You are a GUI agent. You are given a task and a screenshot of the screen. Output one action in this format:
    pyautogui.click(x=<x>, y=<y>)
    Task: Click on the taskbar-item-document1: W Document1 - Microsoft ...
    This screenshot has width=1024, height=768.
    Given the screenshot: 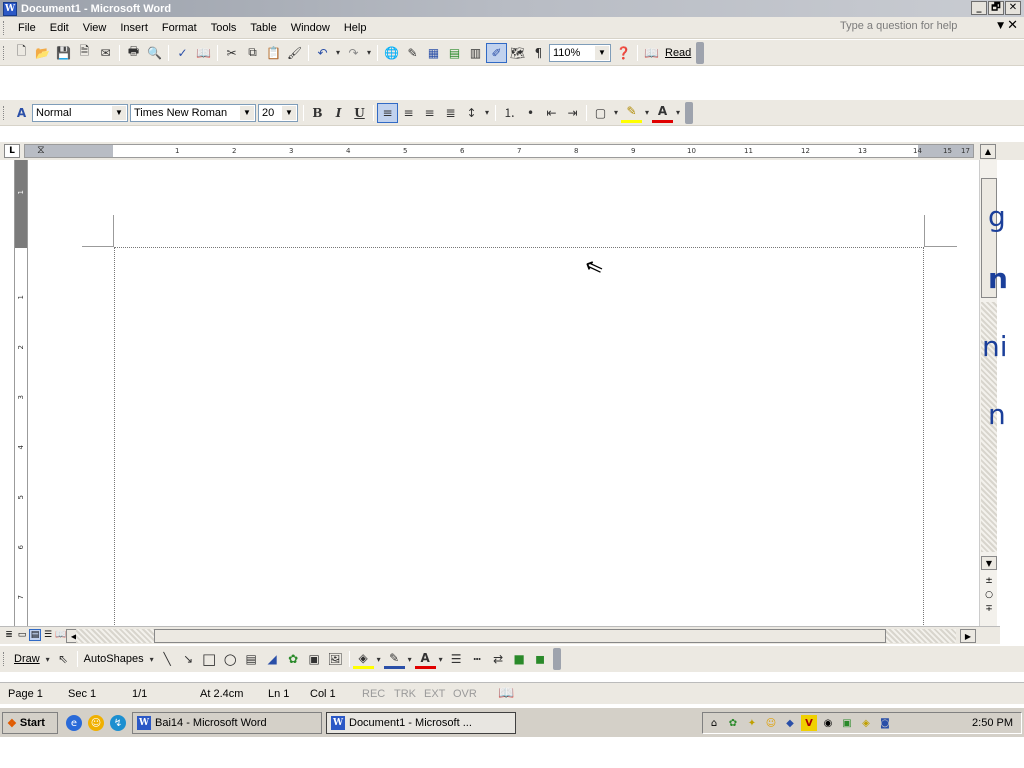 What is the action you would take?
    pyautogui.click(x=421, y=723)
    